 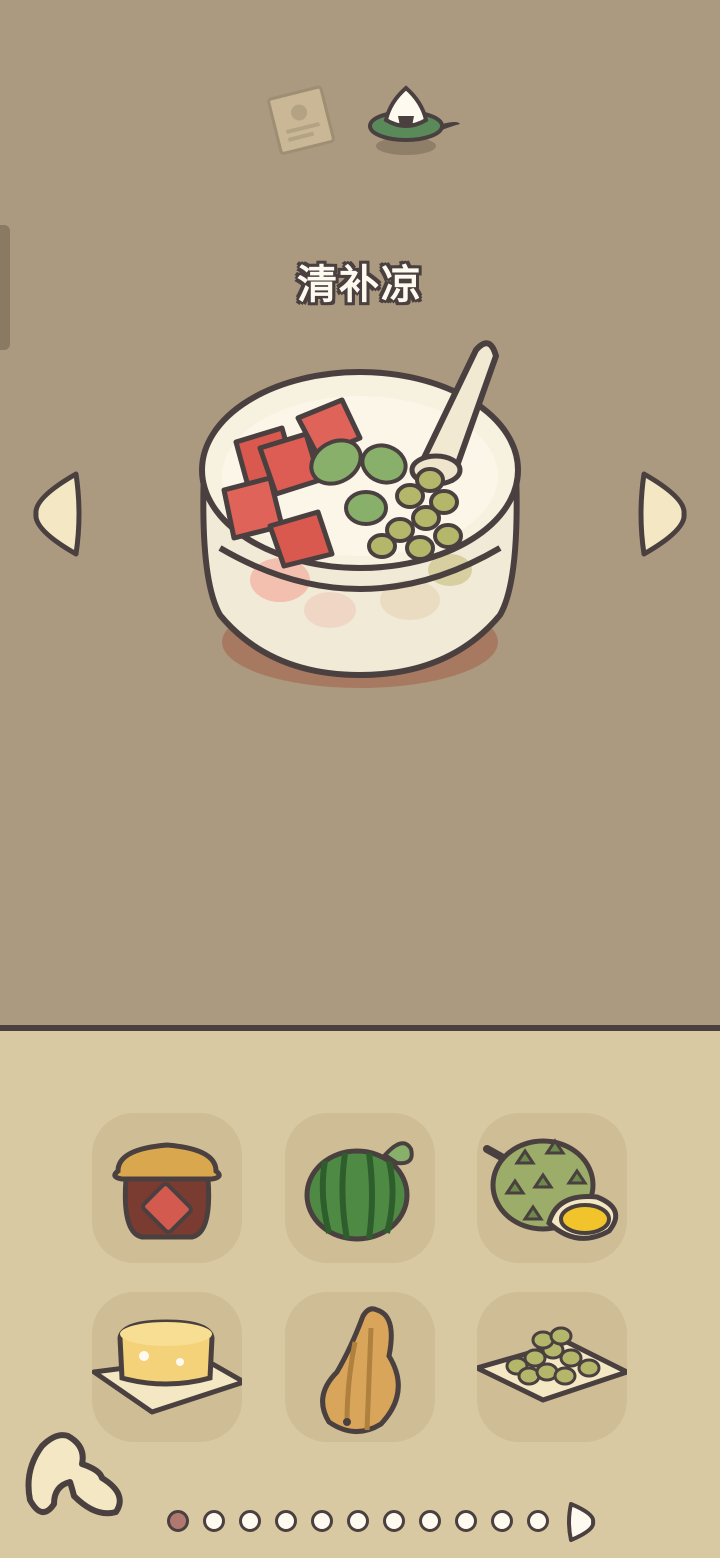 I want to click on ingredient-honey-jar, so click(x=167, y=1188).